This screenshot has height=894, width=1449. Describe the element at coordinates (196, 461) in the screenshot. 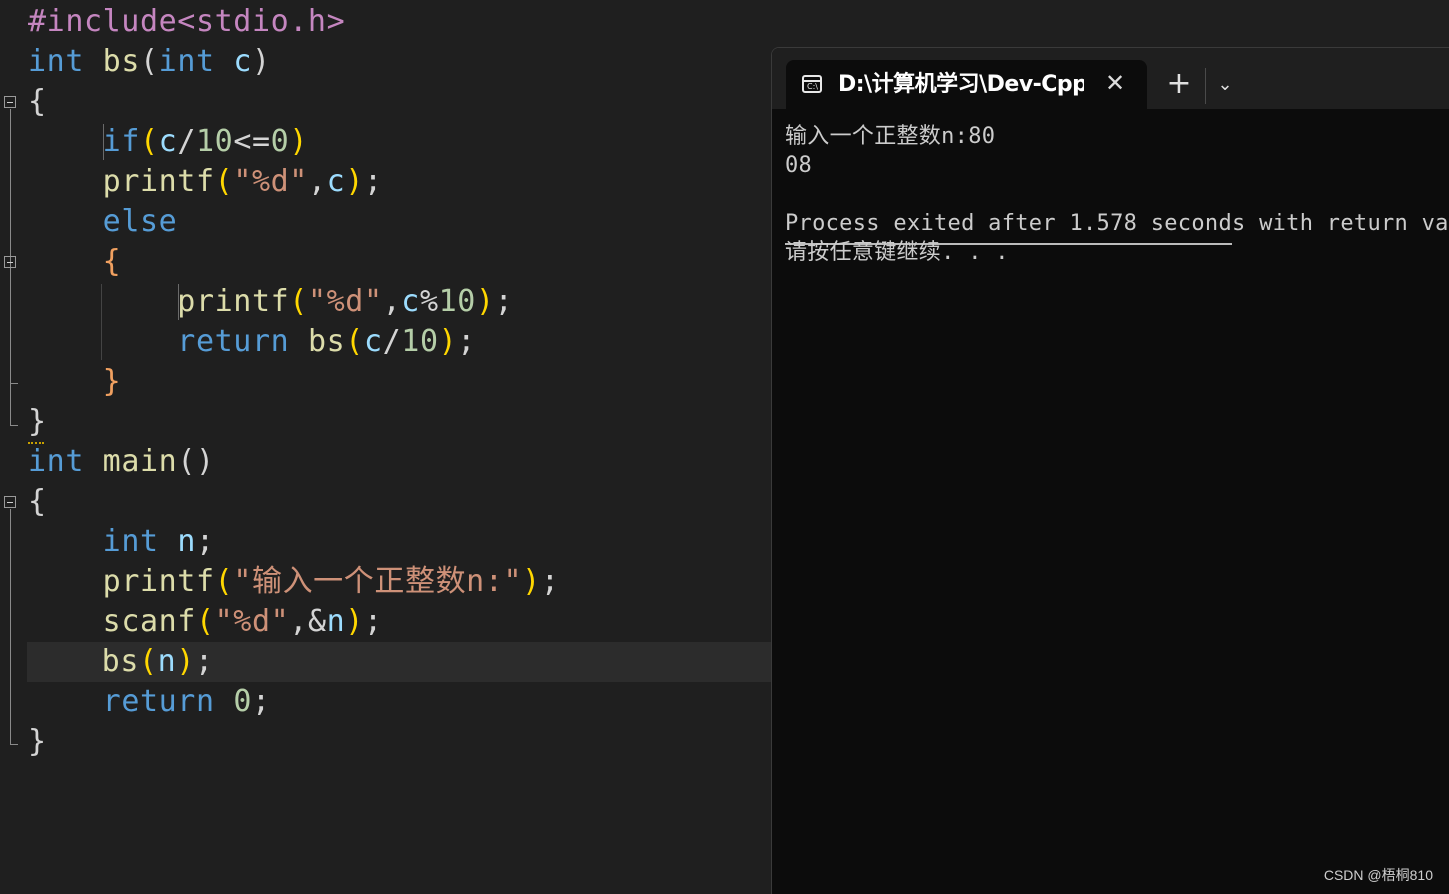

I see `code-token: ()` at that location.